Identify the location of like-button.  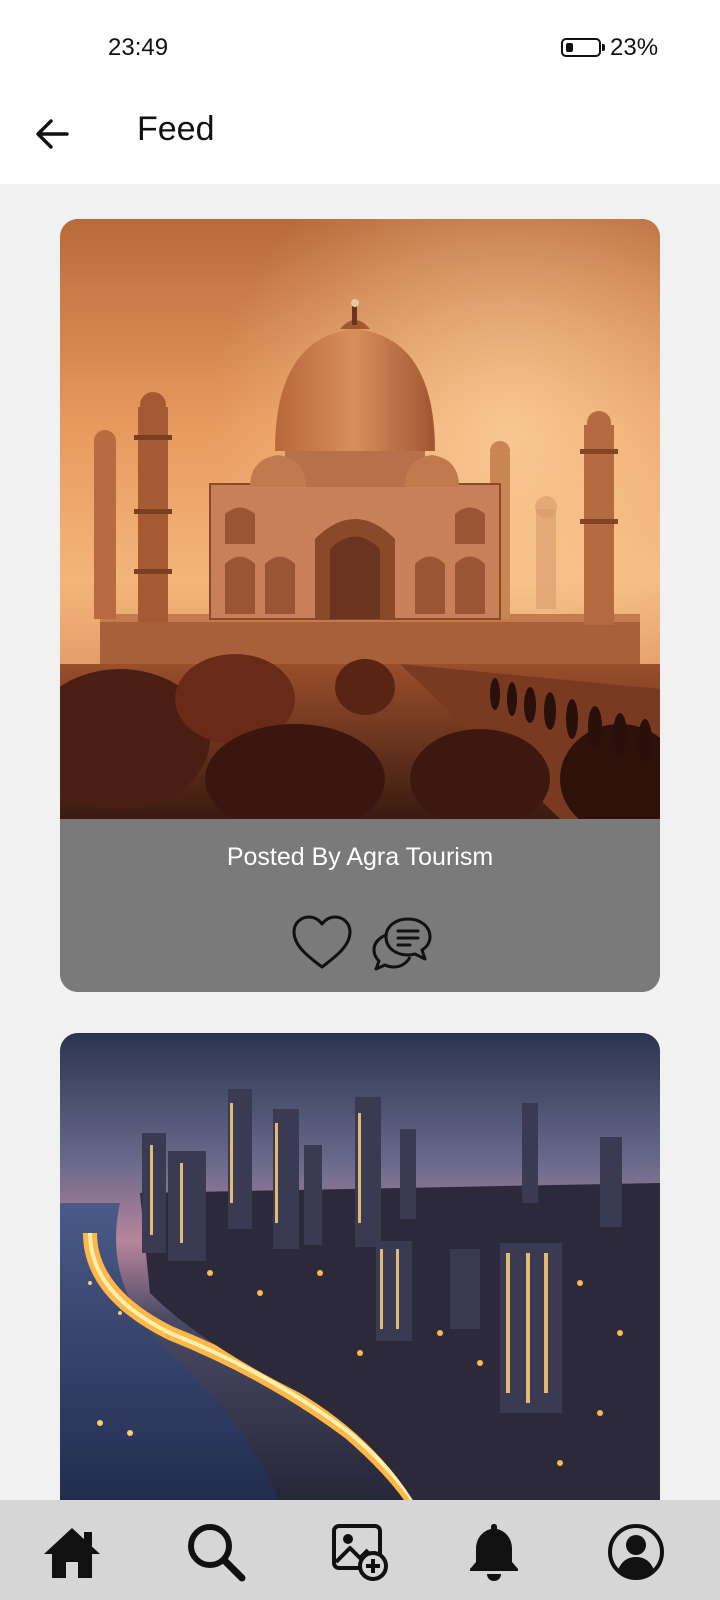
(322, 943).